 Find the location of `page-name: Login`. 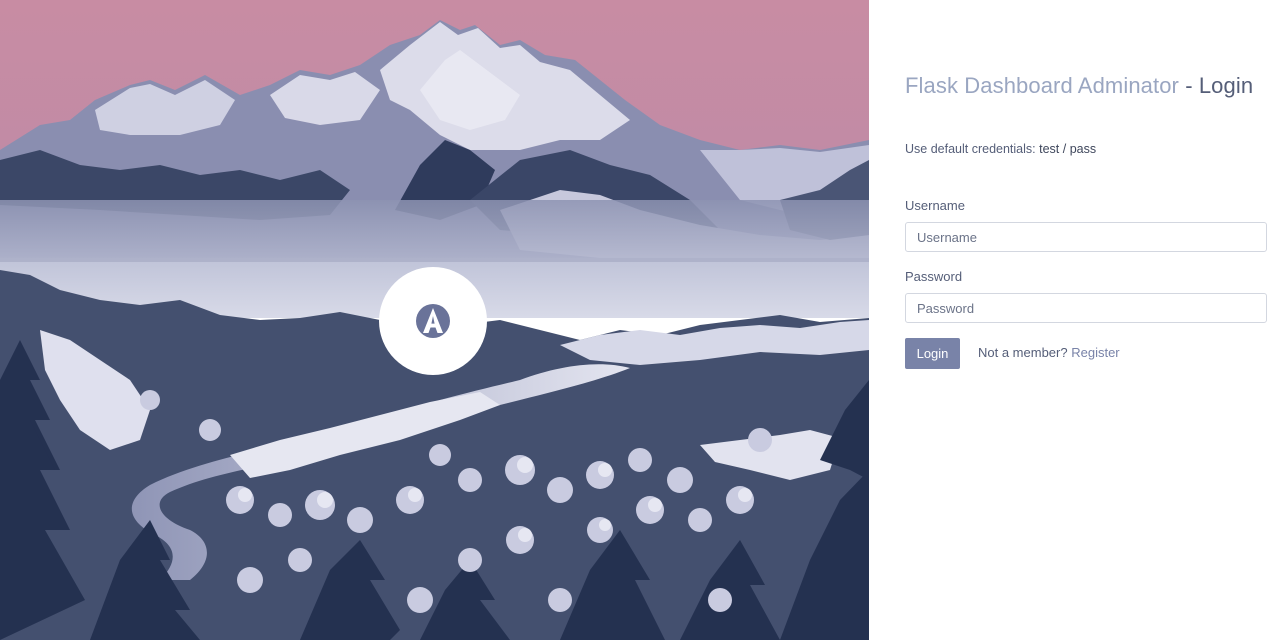

page-name: Login is located at coordinates (1226, 85).